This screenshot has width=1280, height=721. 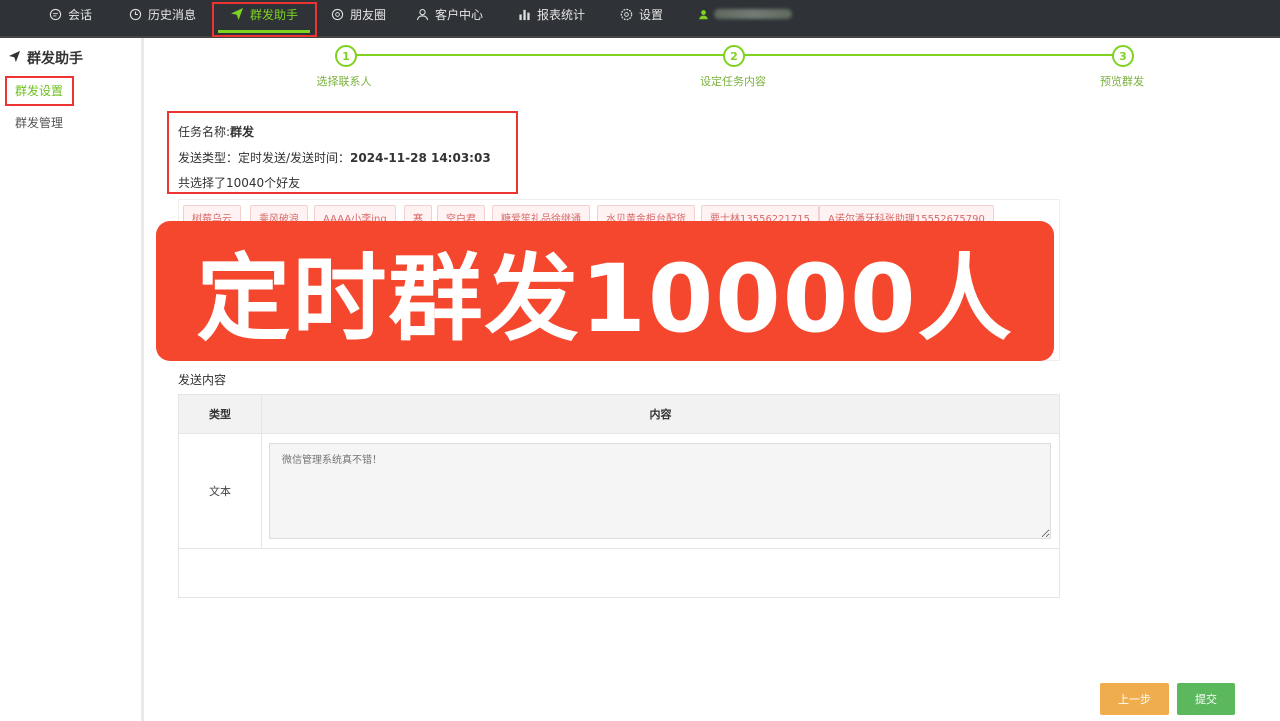 I want to click on task-selected-count: 共选择了10040个好友, so click(x=239, y=183).